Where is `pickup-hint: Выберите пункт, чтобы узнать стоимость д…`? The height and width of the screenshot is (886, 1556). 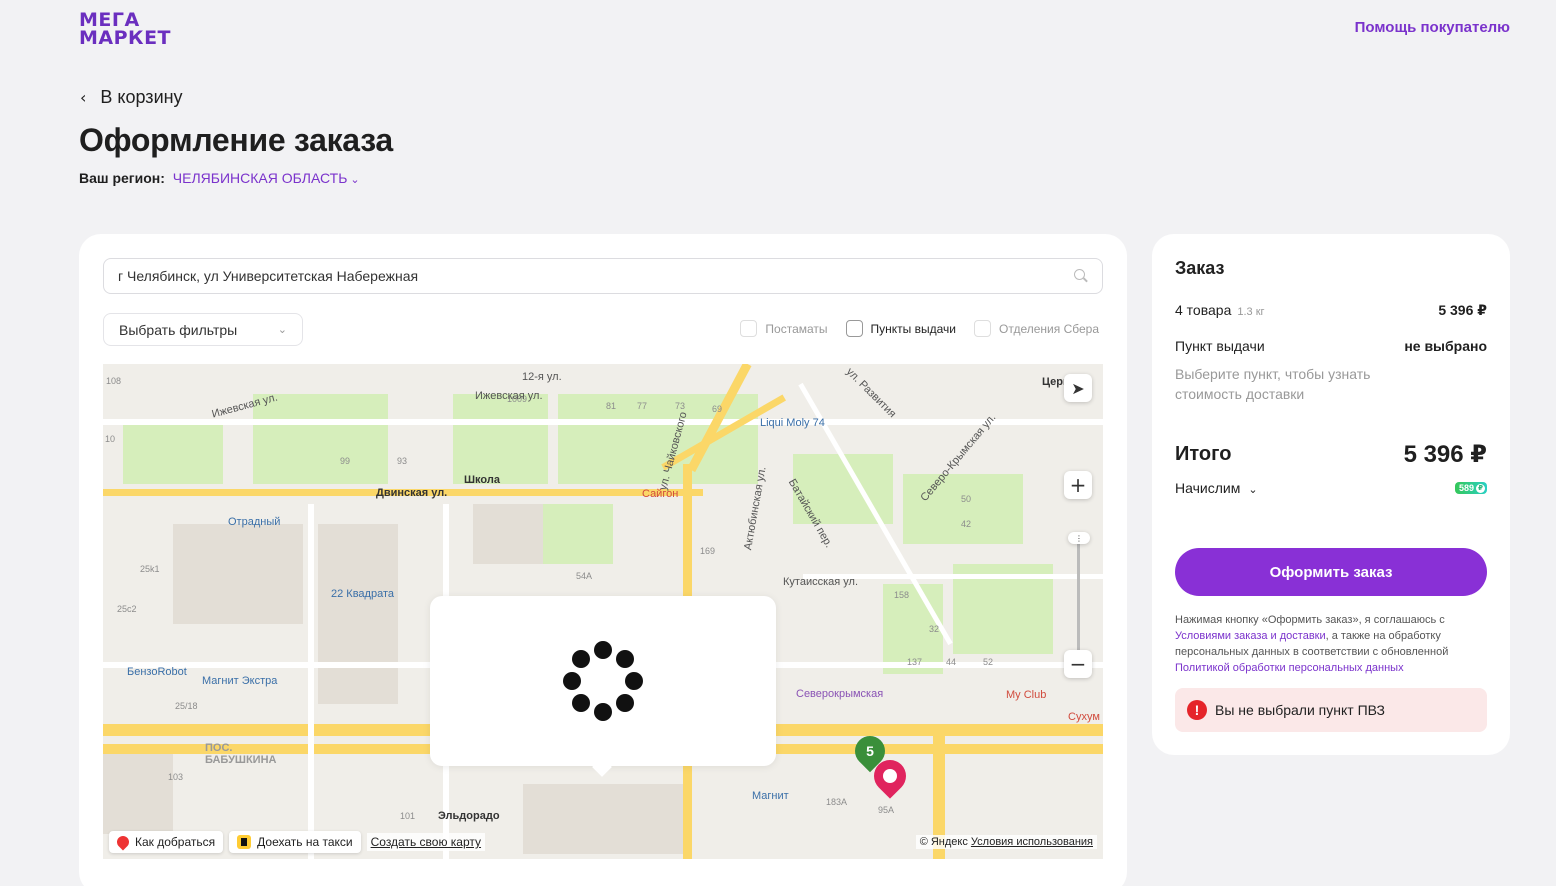
pickup-hint: Выберите пункт, чтобы узнать стоимость д… is located at coordinates (1273, 384).